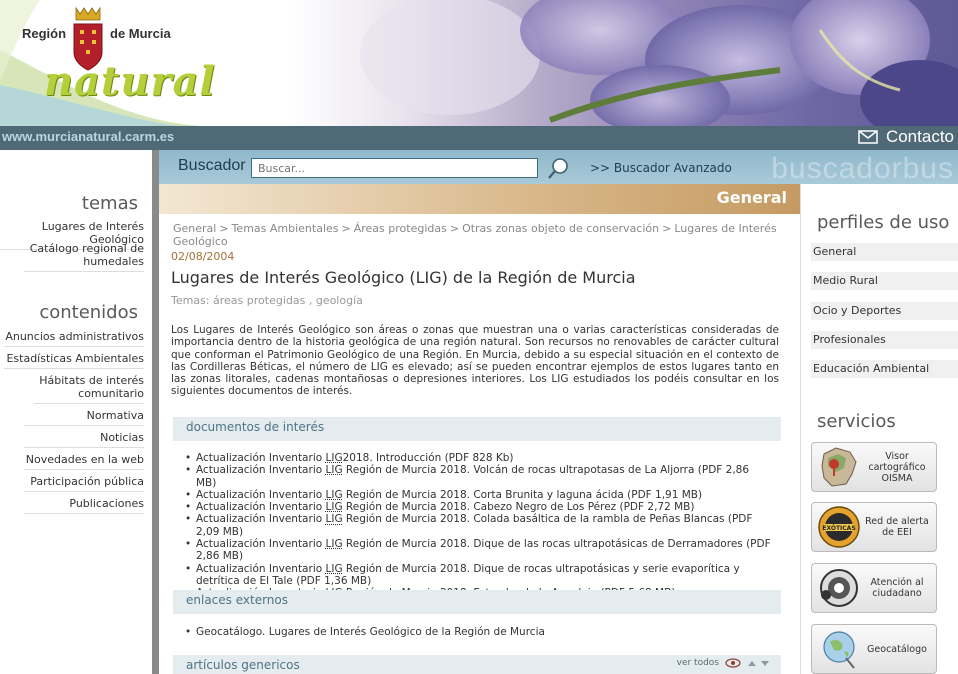  What do you see at coordinates (477, 602) in the screenshot?
I see `links-section-header: enlaces externos` at bounding box center [477, 602].